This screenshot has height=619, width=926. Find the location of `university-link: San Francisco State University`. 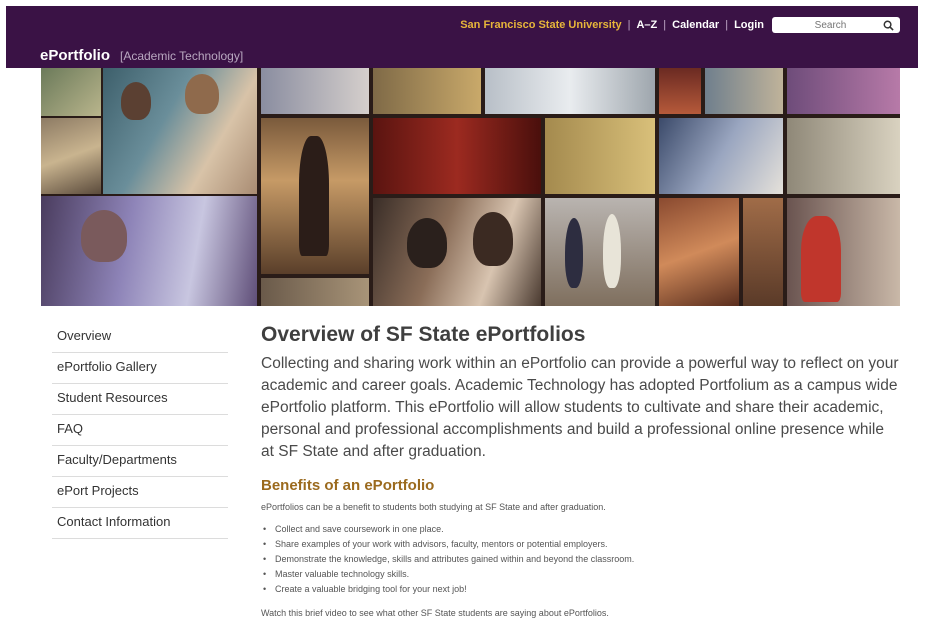

university-link: San Francisco State University is located at coordinates (540, 25).